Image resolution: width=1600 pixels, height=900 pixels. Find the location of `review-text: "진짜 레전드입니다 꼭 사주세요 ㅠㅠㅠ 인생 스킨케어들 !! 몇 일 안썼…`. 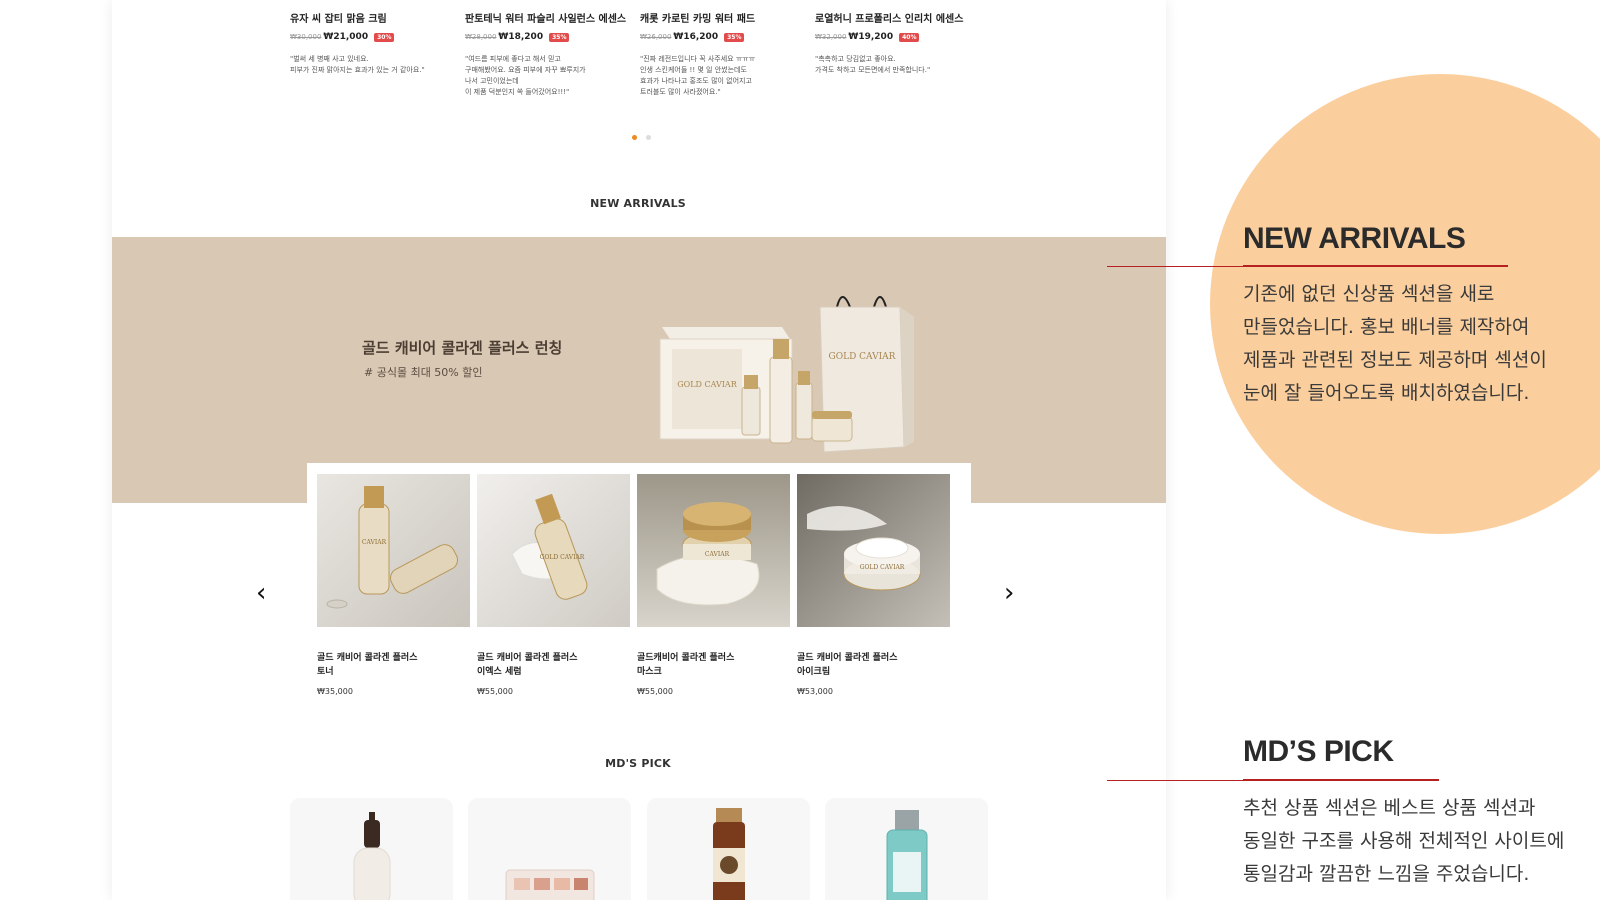

review-text: "진짜 레전드입니다 꼭 사주세요 ㅠㅠㅠ 인생 스킨케어들 !! 몇 일 안썼… is located at coordinates (698, 75).